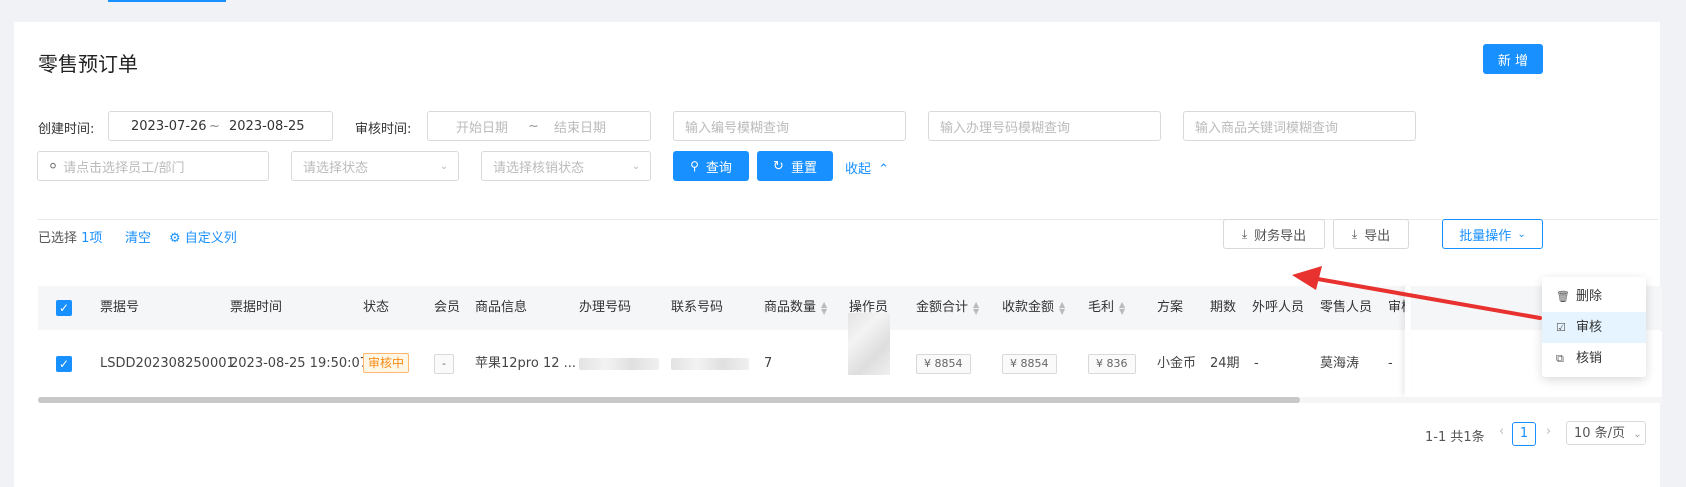  What do you see at coordinates (1501, 431) in the screenshot?
I see `prev-page-icon: ‹` at bounding box center [1501, 431].